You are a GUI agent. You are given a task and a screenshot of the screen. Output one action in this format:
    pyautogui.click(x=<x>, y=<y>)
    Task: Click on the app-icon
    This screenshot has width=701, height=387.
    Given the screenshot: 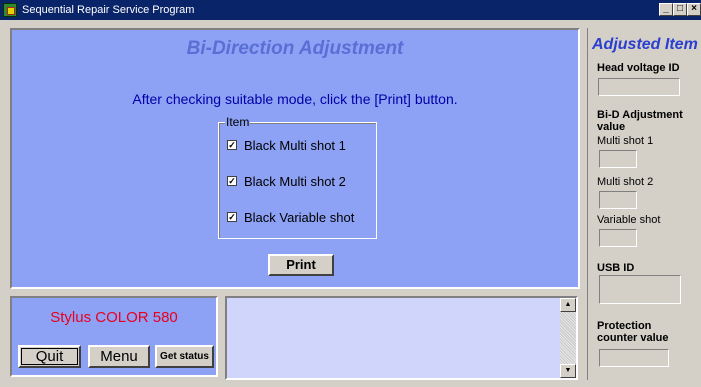 What is the action you would take?
    pyautogui.click(x=10, y=10)
    